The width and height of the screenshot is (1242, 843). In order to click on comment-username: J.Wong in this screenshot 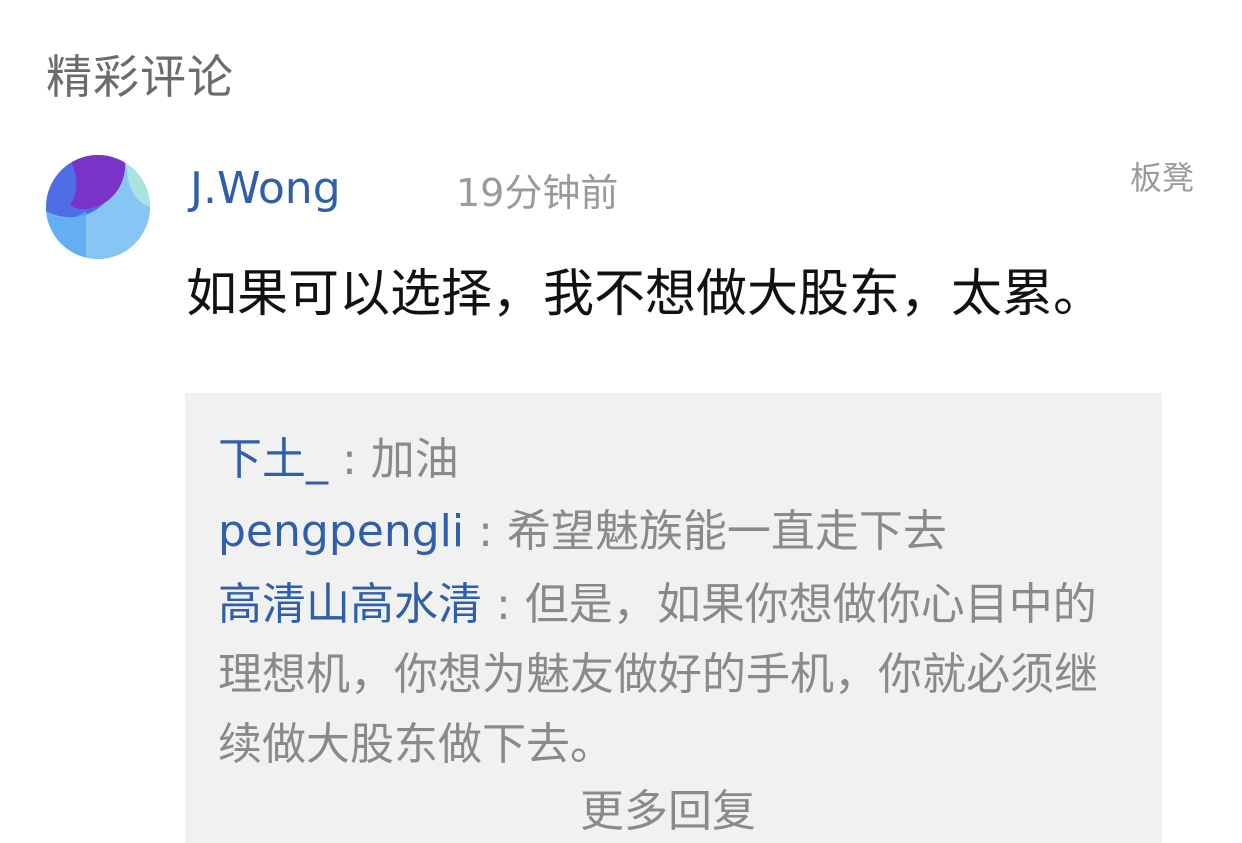, I will do `click(265, 189)`.